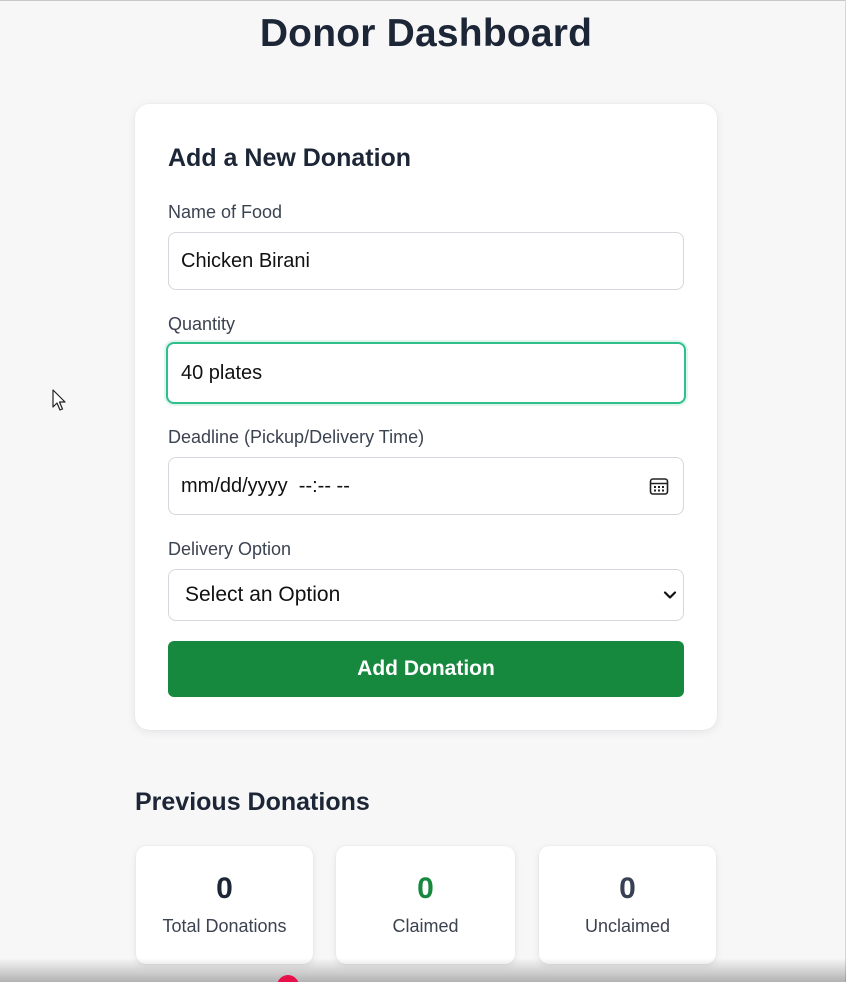 The image size is (846, 982). What do you see at coordinates (252, 802) in the screenshot?
I see `previous-donations-title: Previous Donations` at bounding box center [252, 802].